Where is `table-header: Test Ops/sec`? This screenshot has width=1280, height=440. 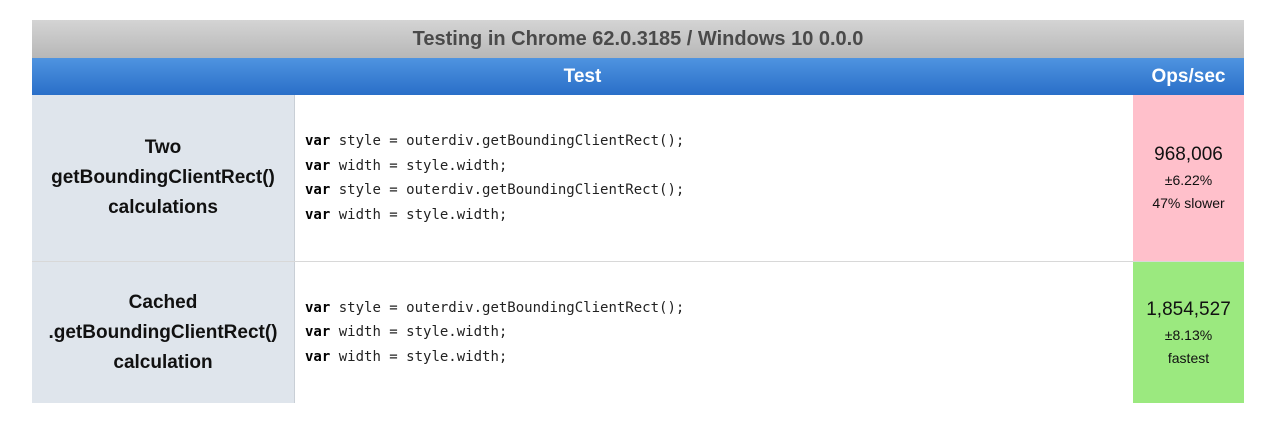
table-header: Test Ops/sec is located at coordinates (638, 76).